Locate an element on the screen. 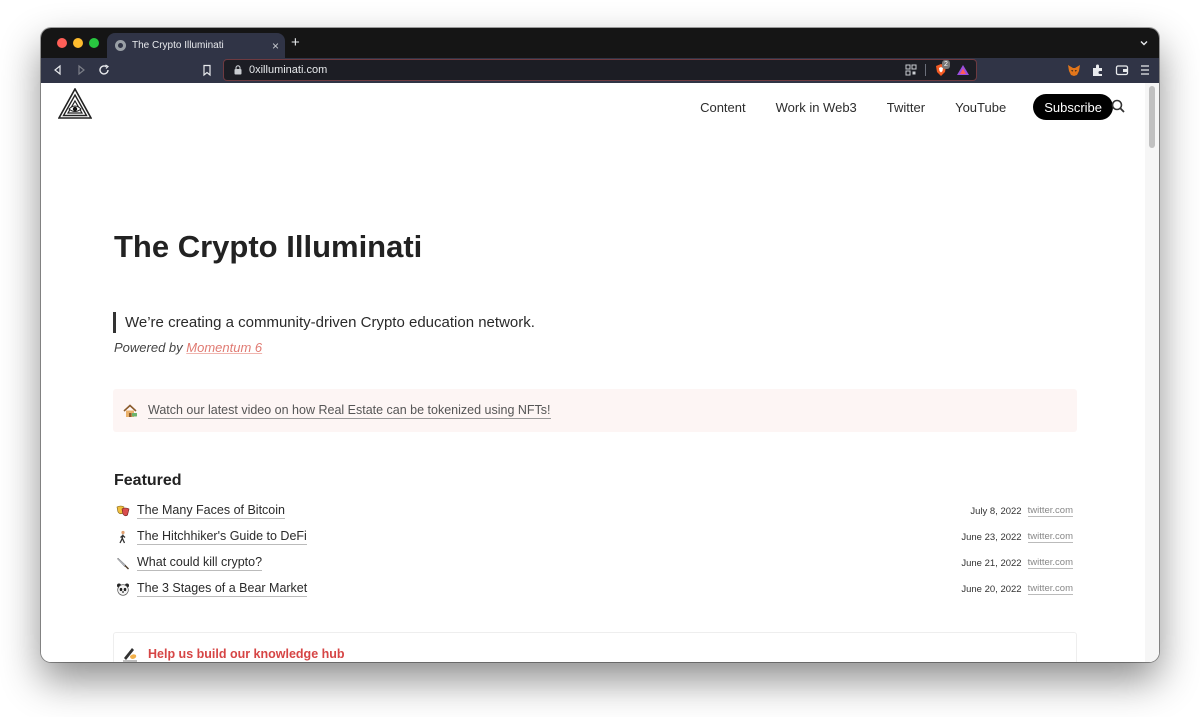 This screenshot has height=717, width=1200. search-icon is located at coordinates (1118, 106).